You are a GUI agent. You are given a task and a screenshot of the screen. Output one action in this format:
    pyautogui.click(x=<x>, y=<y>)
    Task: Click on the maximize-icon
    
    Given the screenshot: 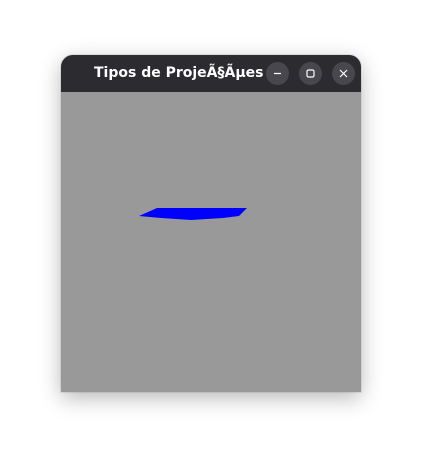 What is the action you would take?
    pyautogui.click(x=310, y=73)
    